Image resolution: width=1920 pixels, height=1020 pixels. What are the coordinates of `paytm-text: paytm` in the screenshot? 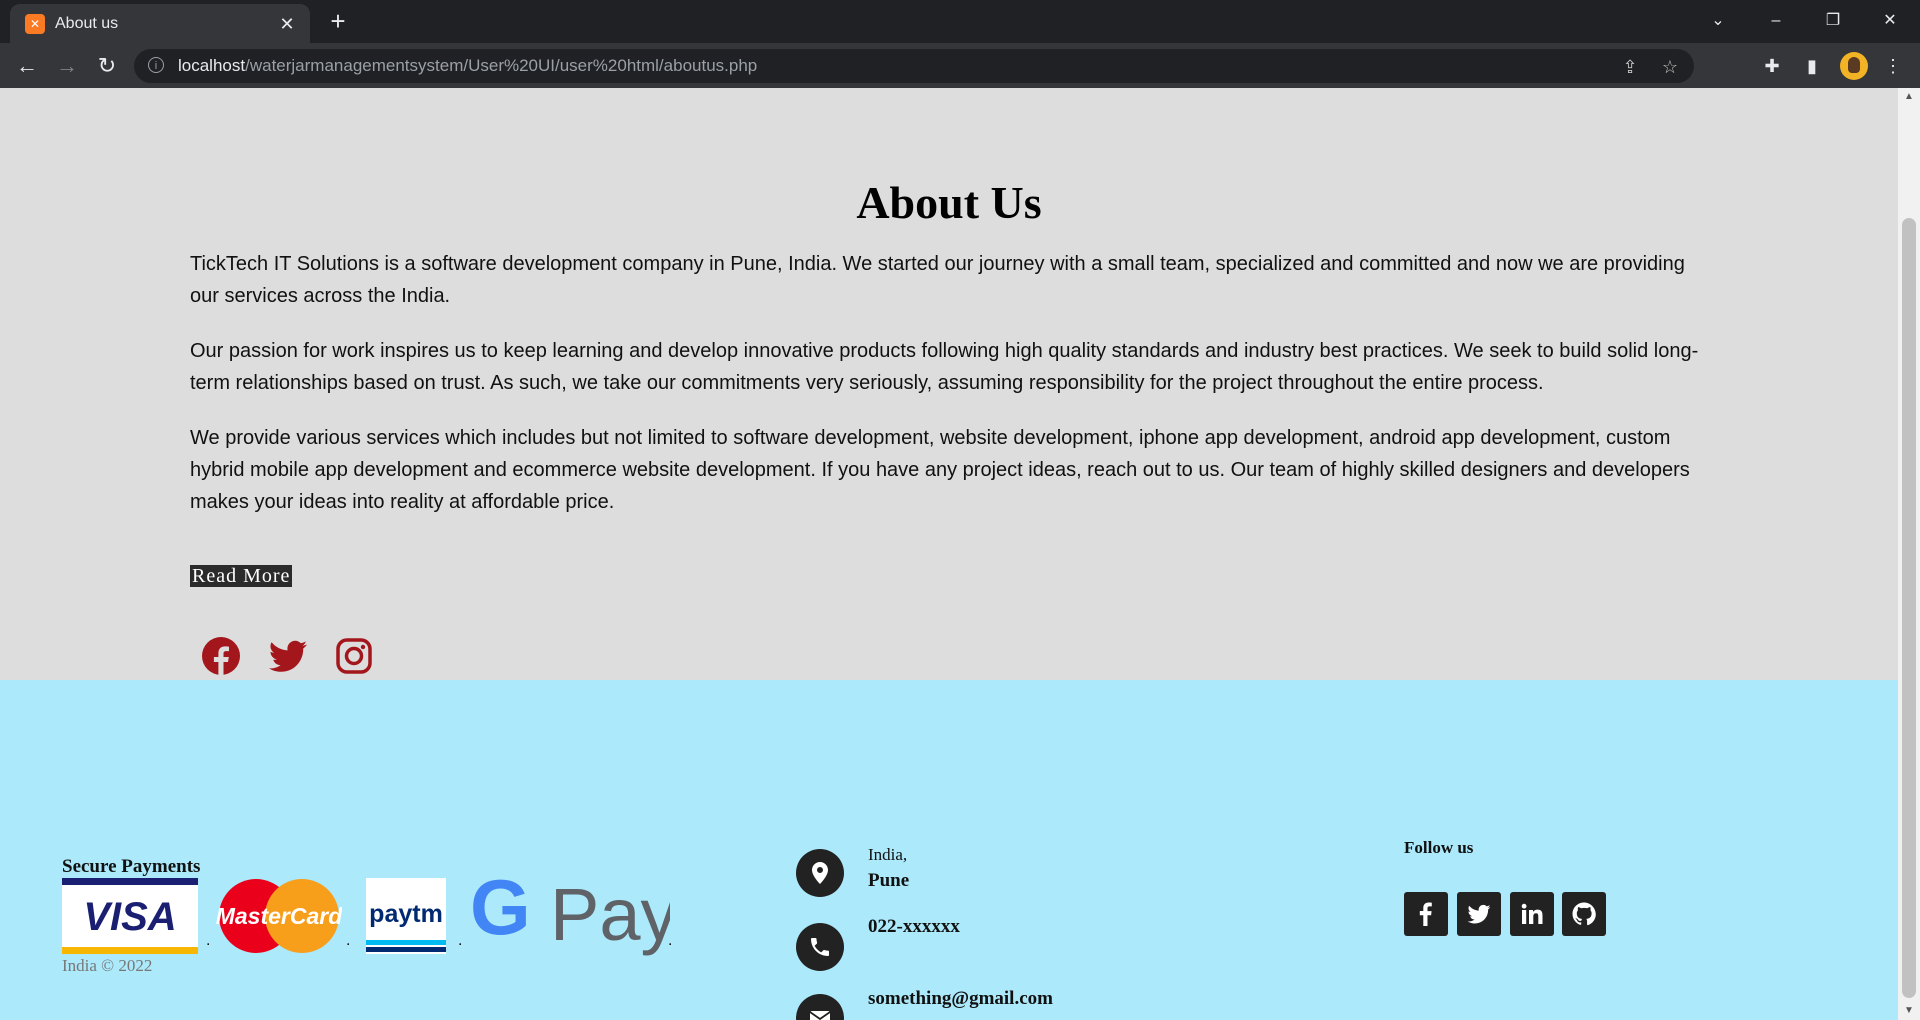 It's located at (406, 914).